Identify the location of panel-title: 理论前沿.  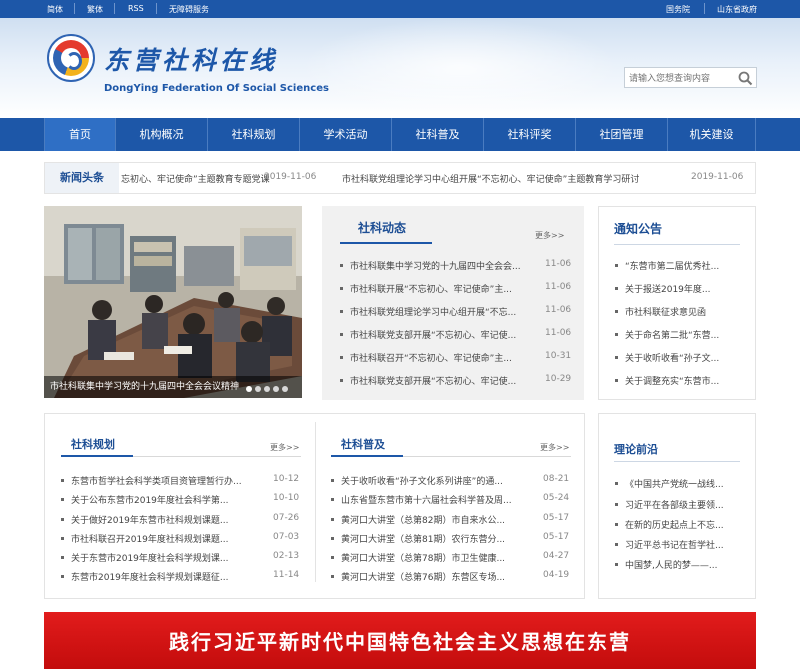
(636, 449).